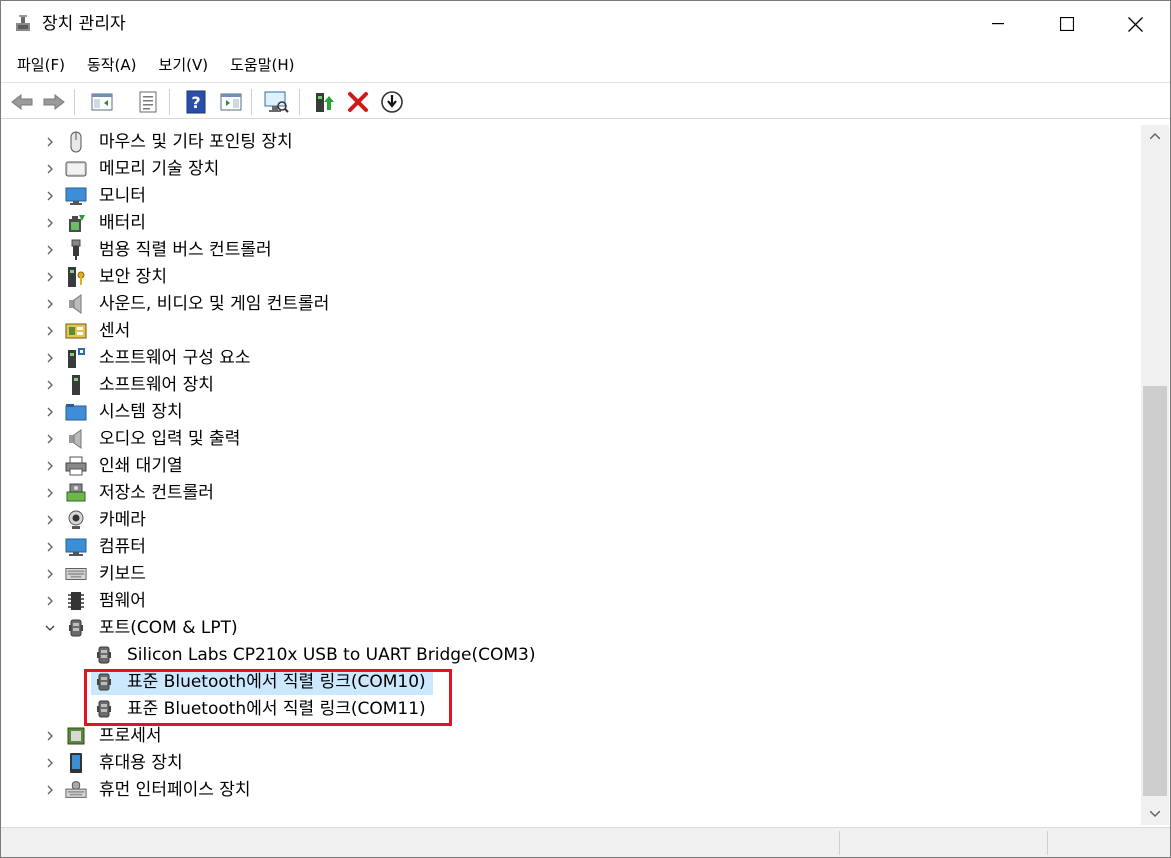  I want to click on tree-category: 컴퓨터, so click(570, 547).